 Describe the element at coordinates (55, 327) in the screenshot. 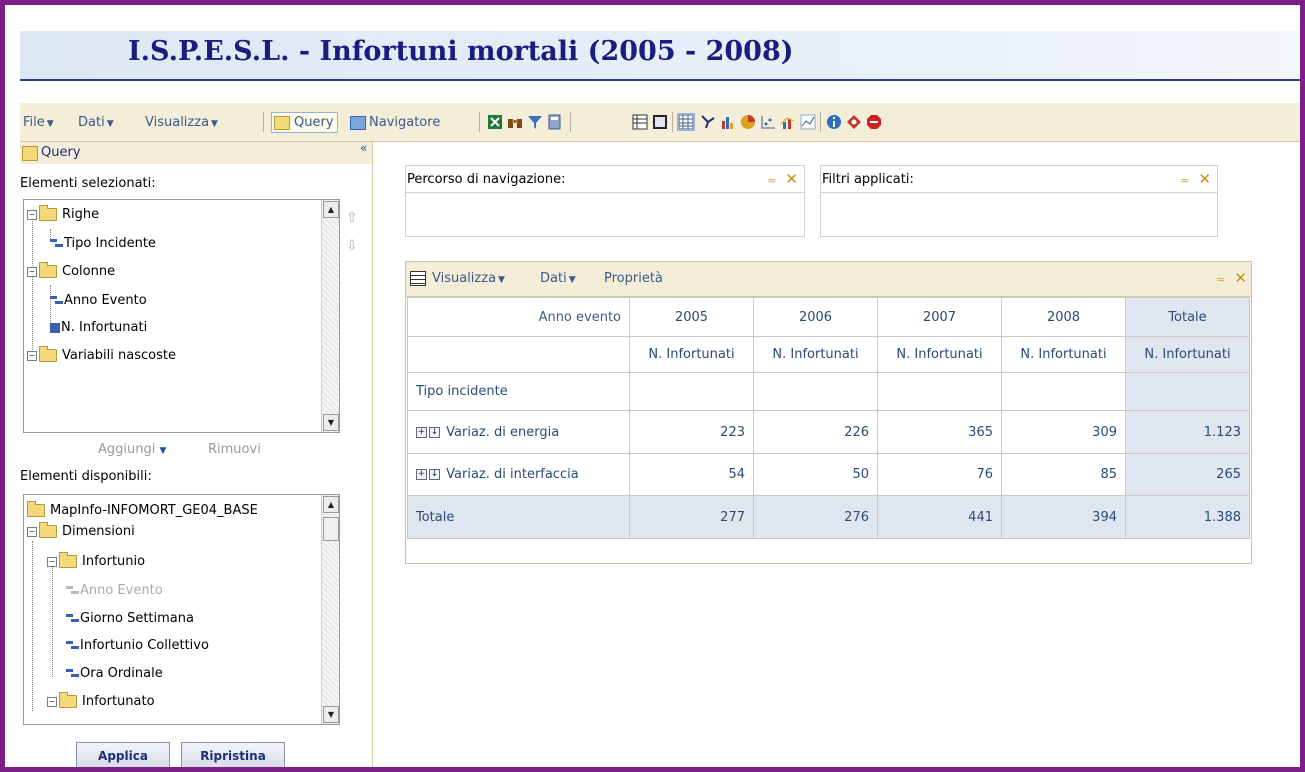

I see `measure-icon` at that location.